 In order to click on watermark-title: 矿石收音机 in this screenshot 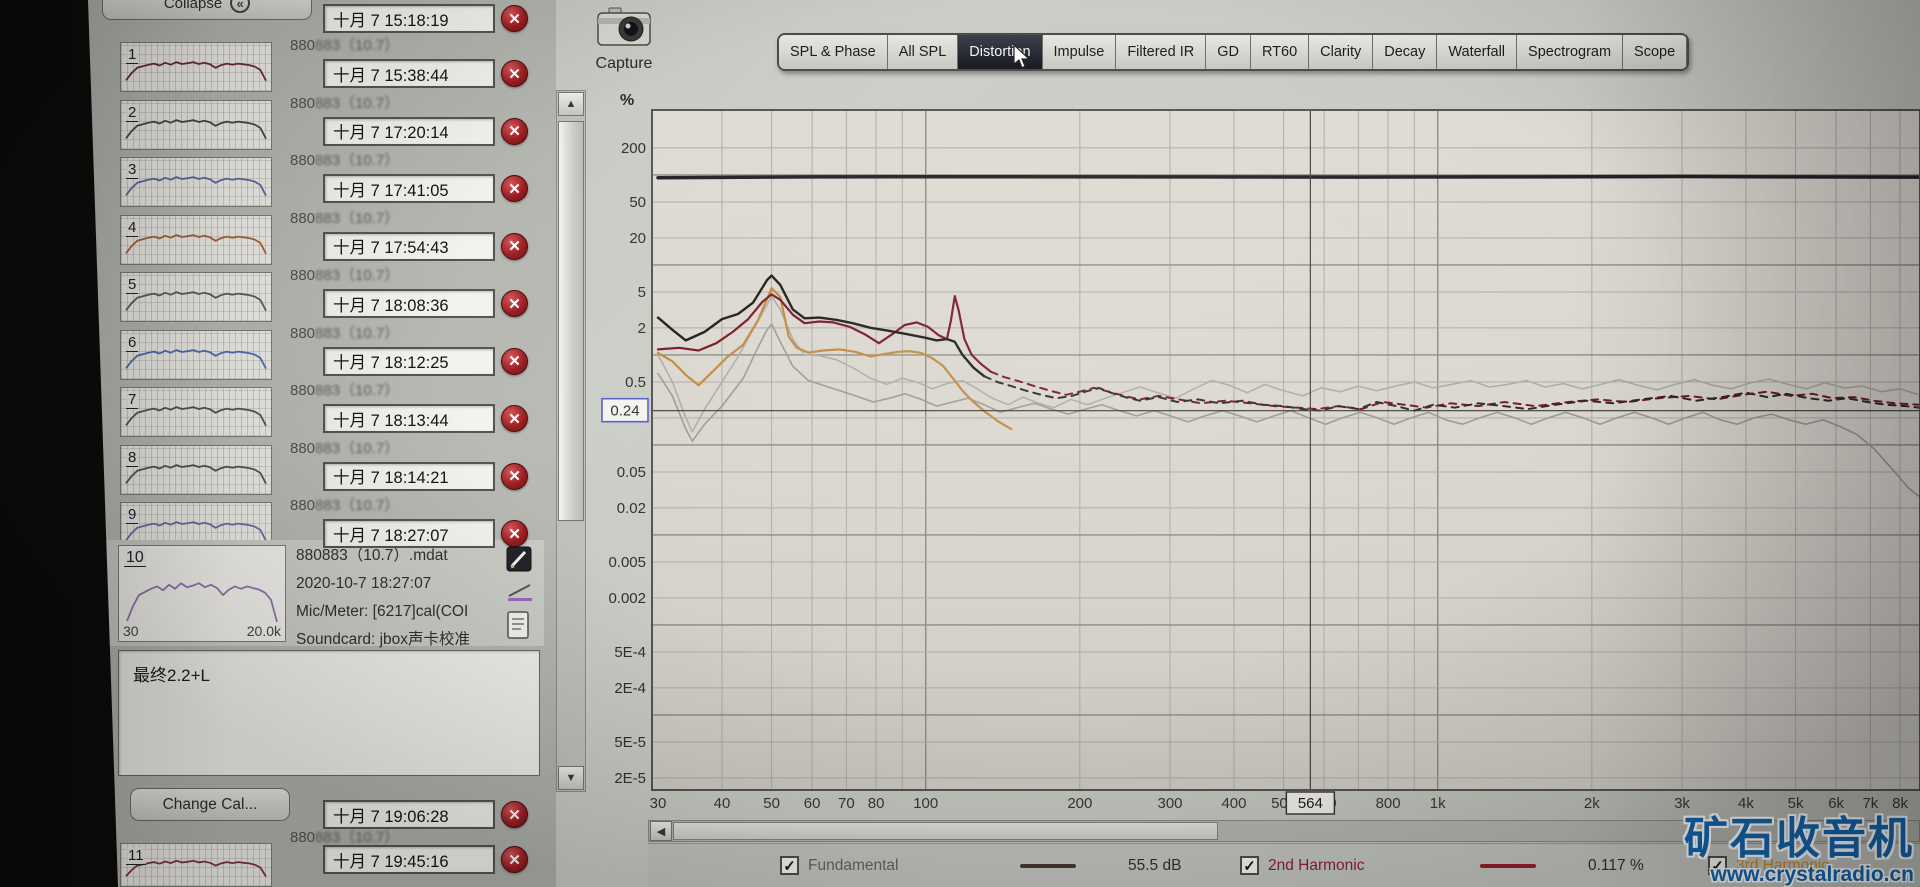, I will do `click(1799, 838)`.